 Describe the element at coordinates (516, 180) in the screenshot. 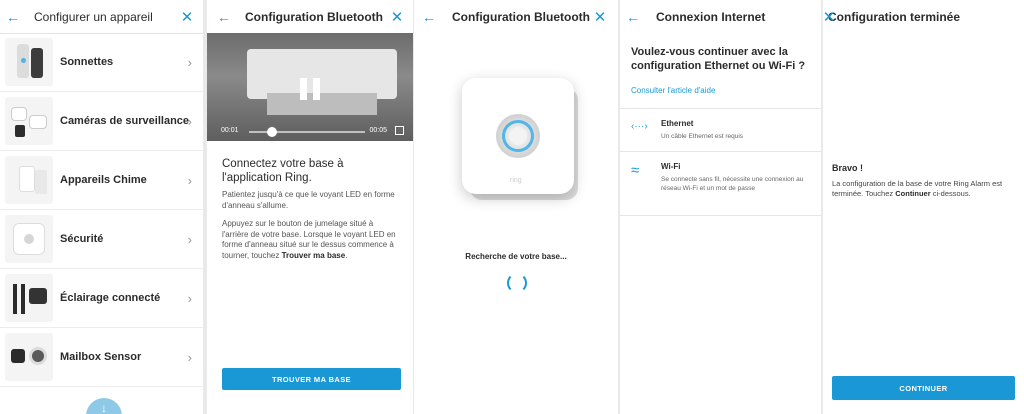

I see `ring-logo: ring` at that location.